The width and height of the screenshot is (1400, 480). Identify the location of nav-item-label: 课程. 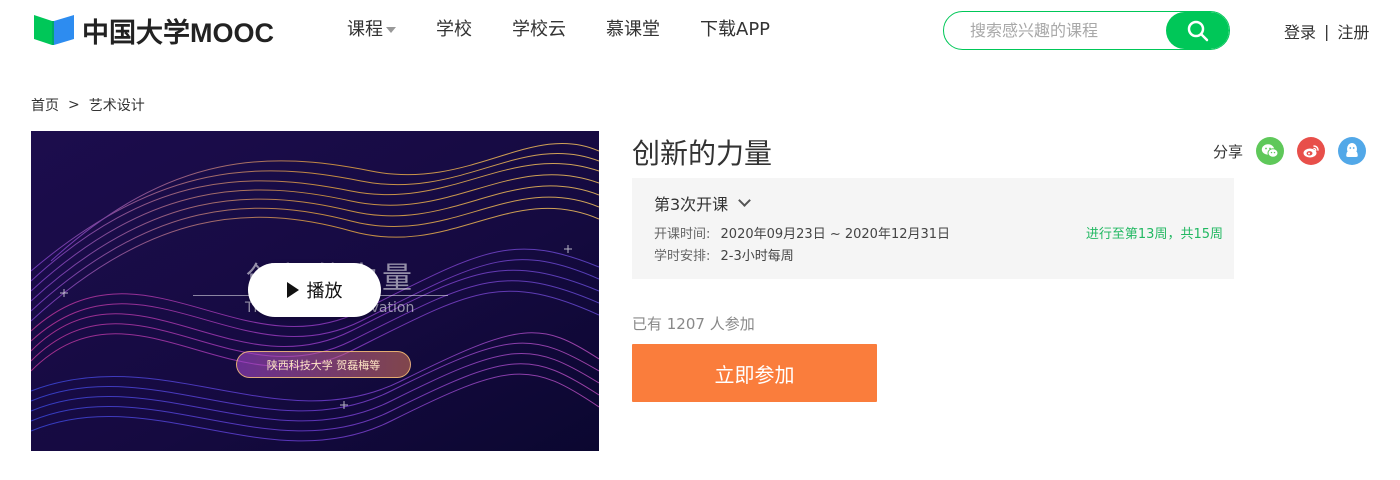
(365, 29).